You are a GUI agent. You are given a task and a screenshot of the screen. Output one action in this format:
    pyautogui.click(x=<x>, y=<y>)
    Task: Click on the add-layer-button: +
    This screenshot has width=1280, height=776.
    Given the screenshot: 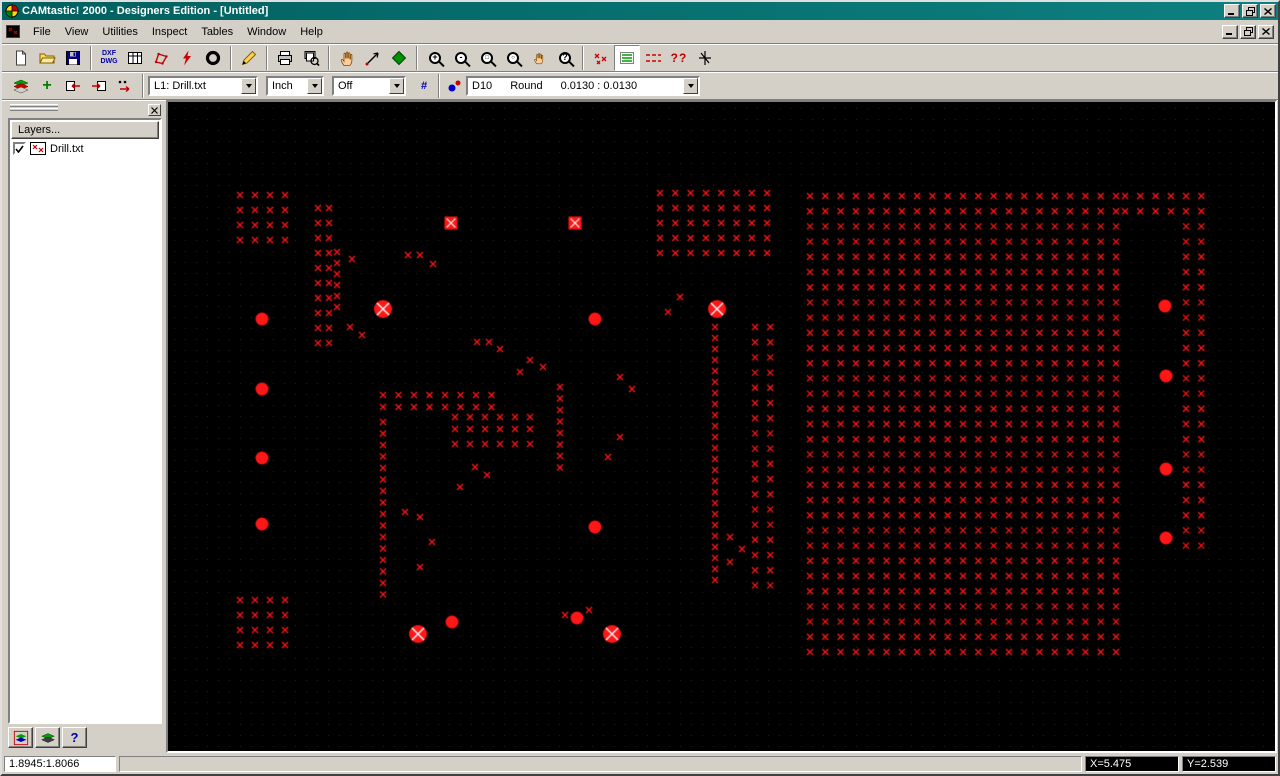 What is the action you would take?
    pyautogui.click(x=47, y=86)
    